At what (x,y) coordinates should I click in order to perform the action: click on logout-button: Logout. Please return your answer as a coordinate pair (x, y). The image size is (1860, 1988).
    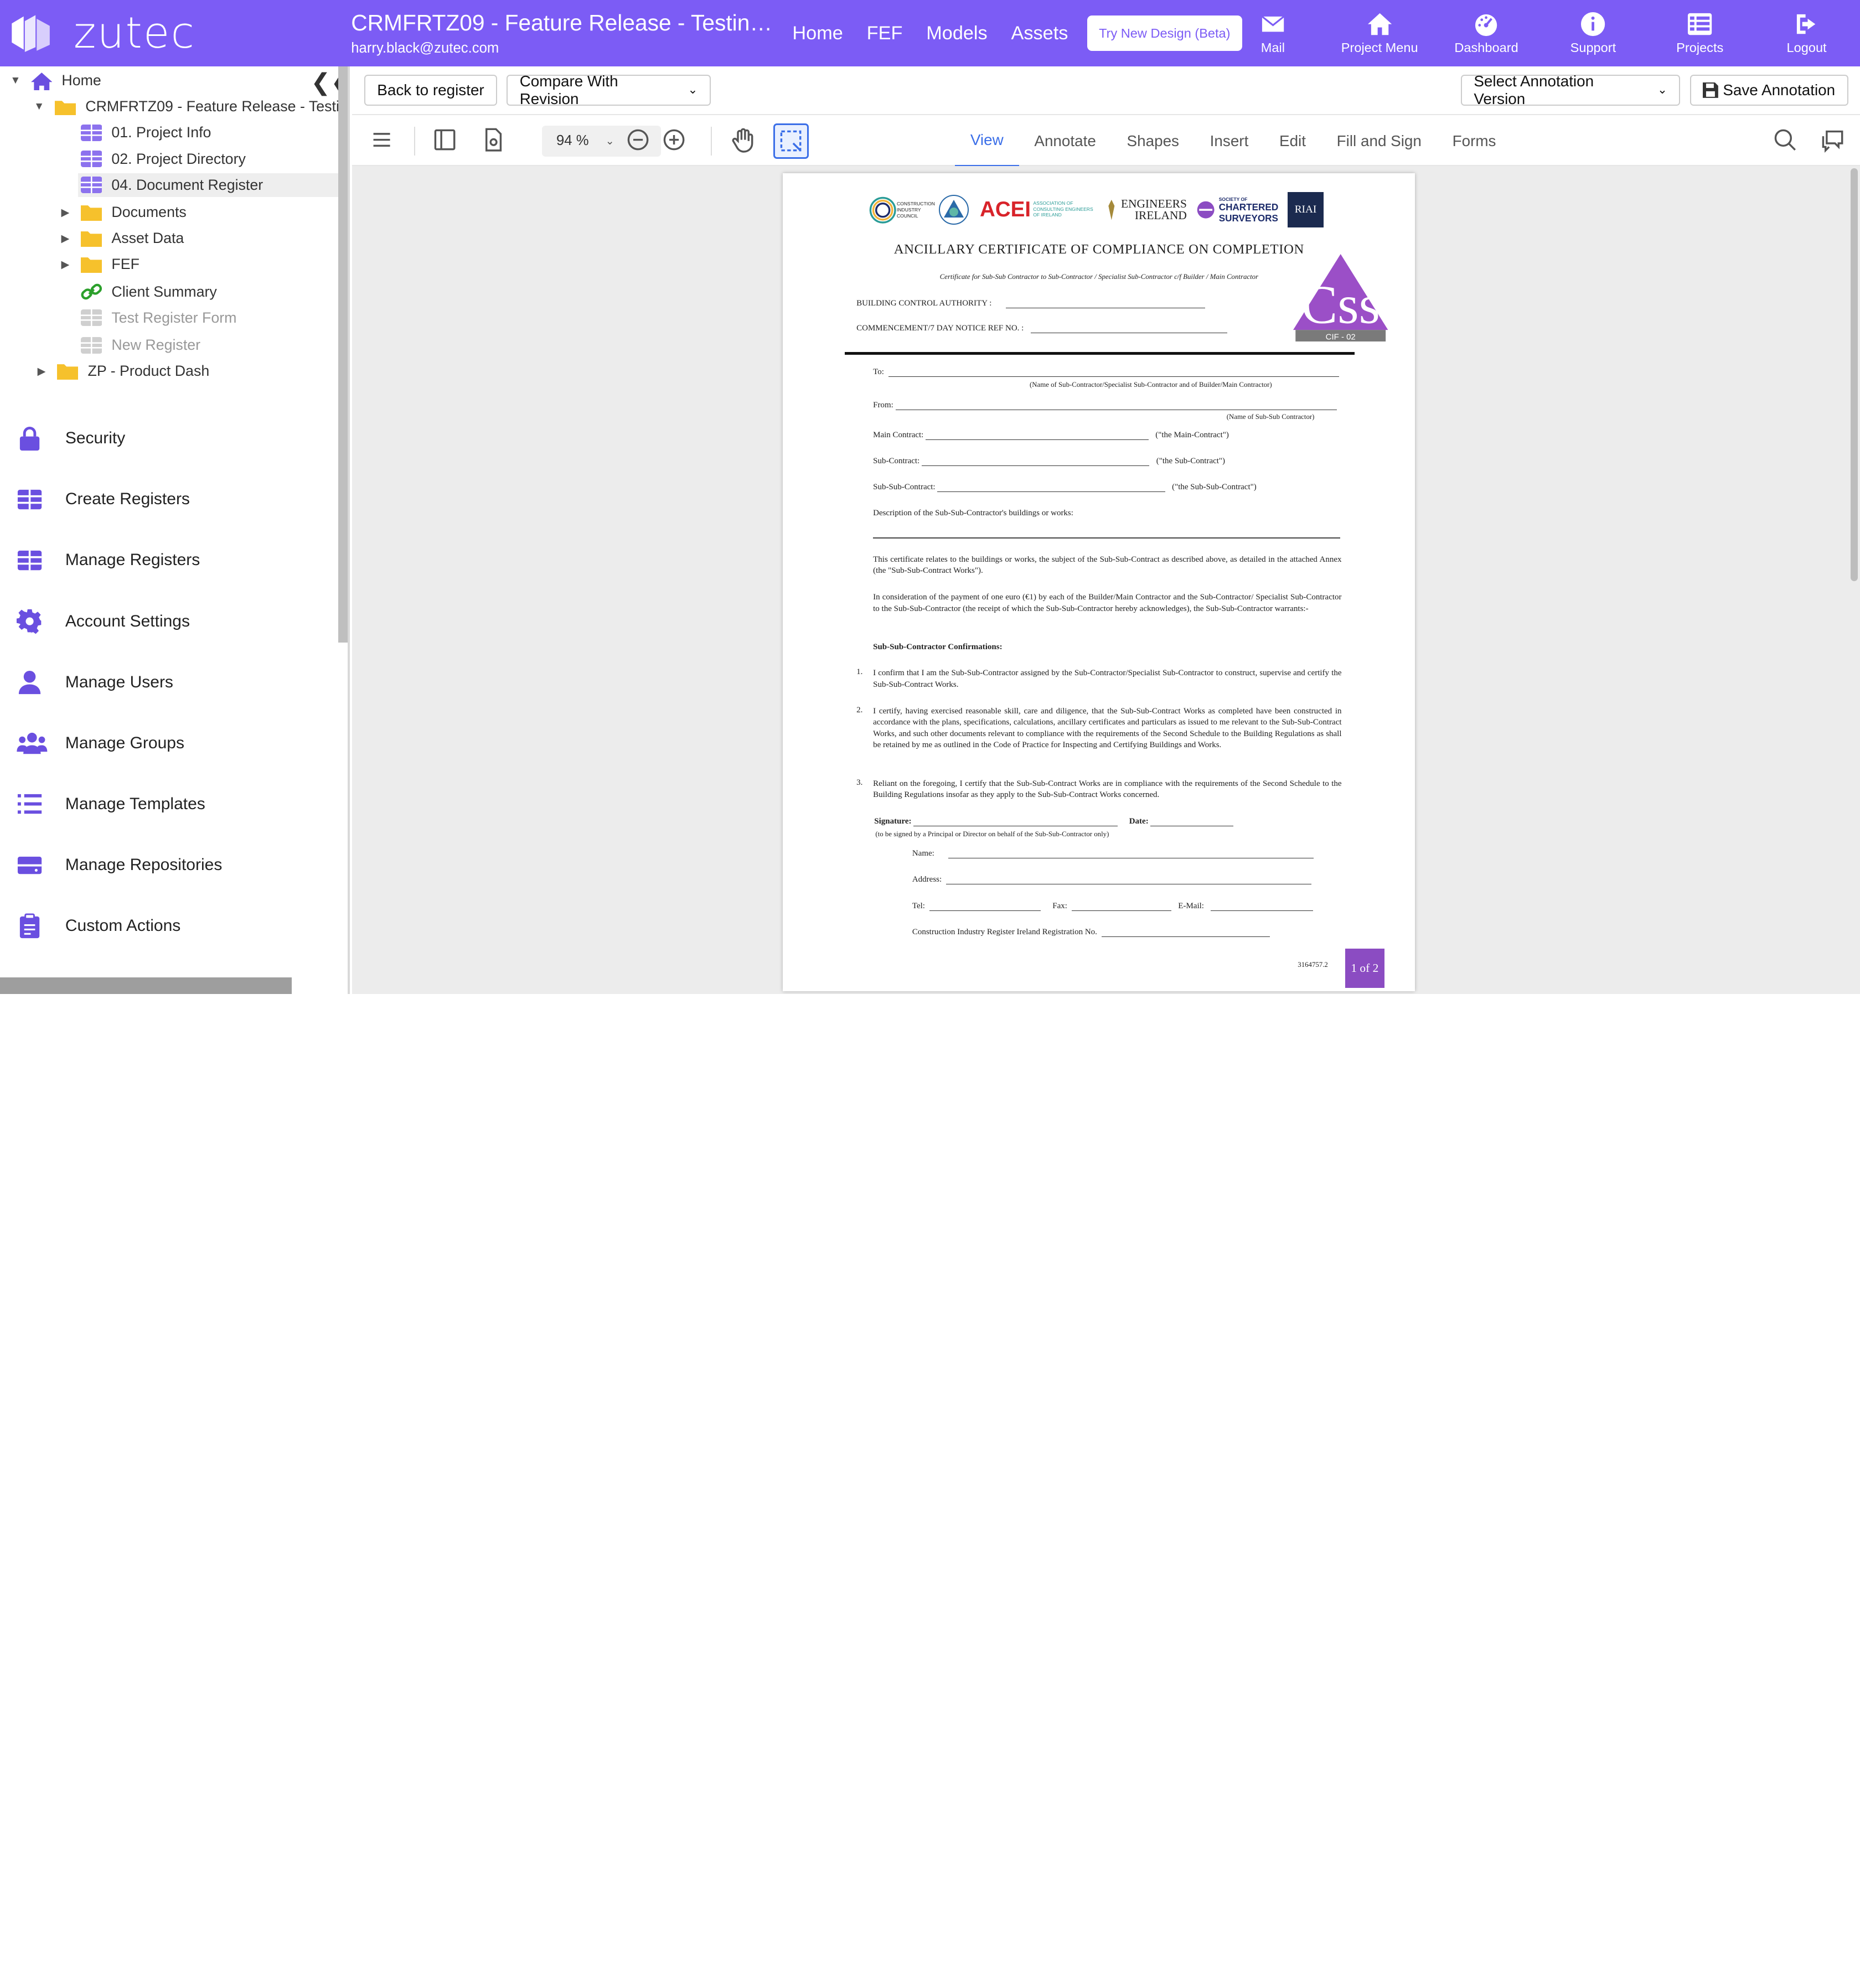
    Looking at the image, I should click on (1807, 33).